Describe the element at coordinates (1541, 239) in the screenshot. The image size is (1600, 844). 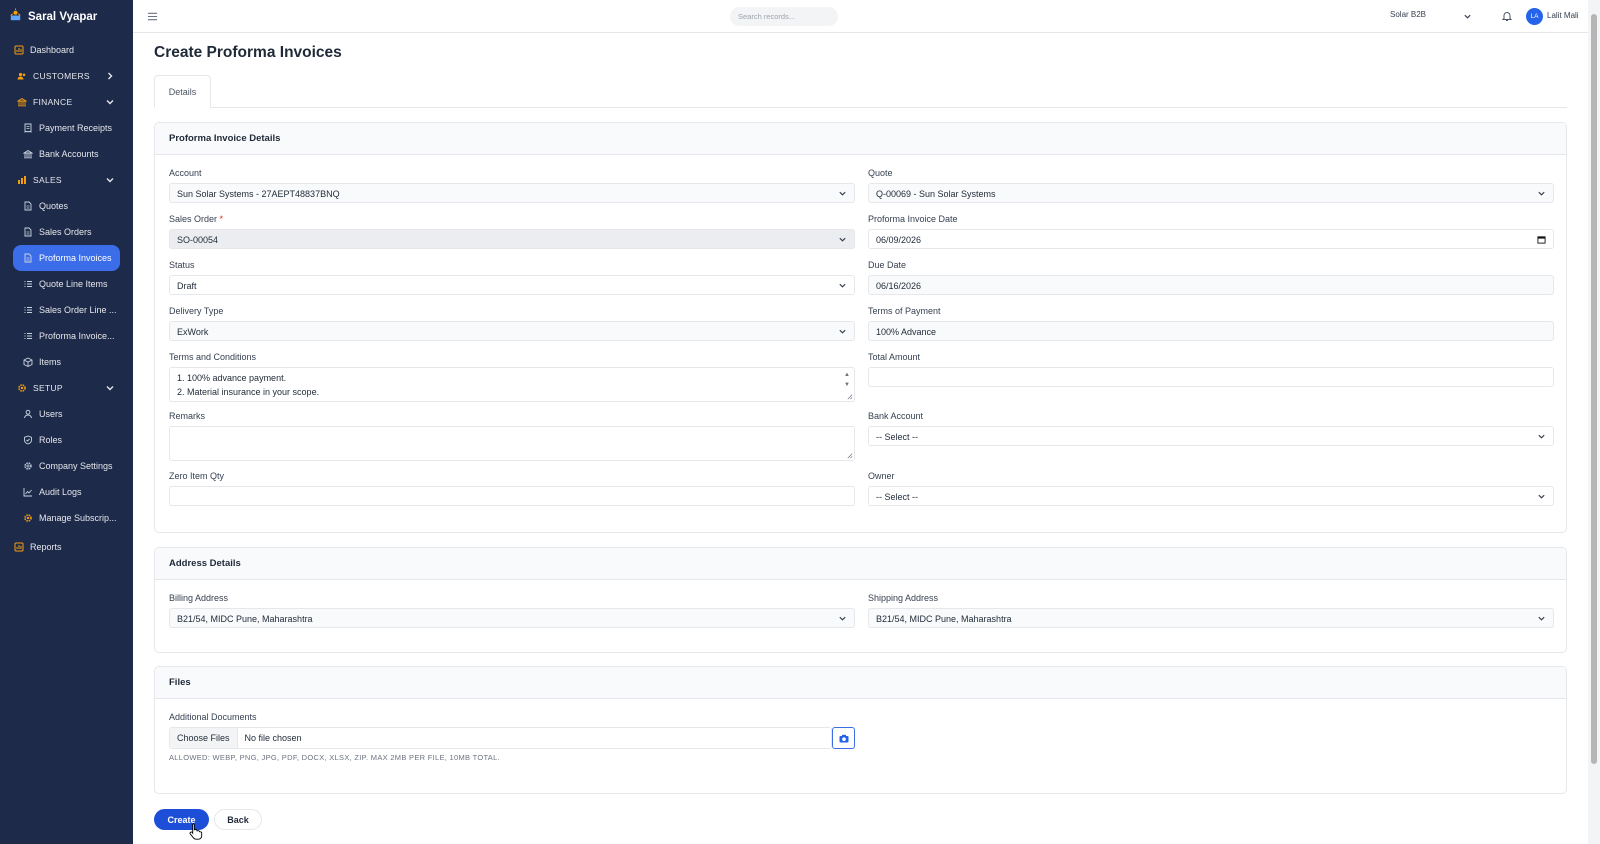
I see `calendar-icon` at that location.